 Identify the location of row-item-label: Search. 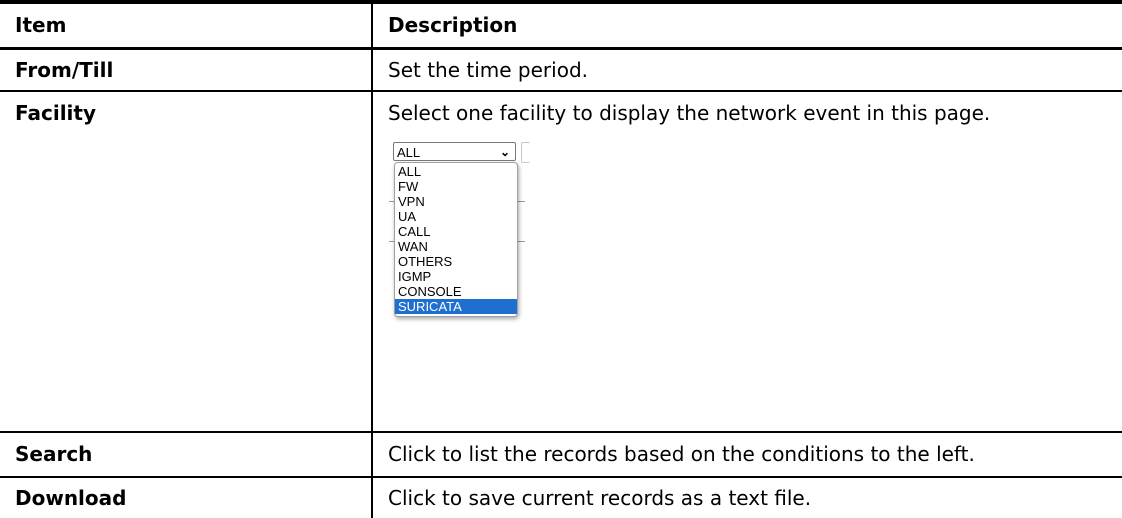
(186, 455).